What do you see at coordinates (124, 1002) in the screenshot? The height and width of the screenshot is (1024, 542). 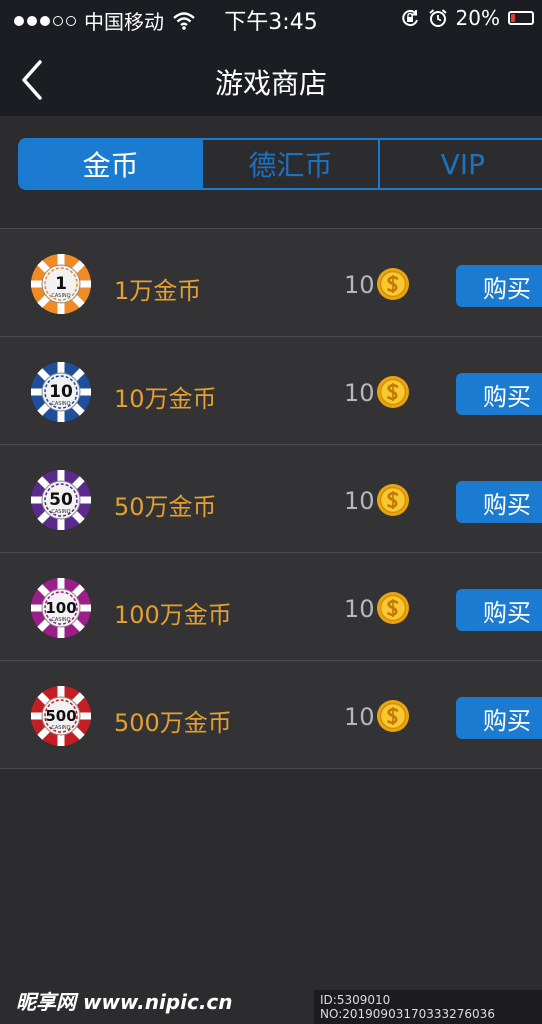 I see `watermark-logo: 昵享网 www.nipic.cn` at bounding box center [124, 1002].